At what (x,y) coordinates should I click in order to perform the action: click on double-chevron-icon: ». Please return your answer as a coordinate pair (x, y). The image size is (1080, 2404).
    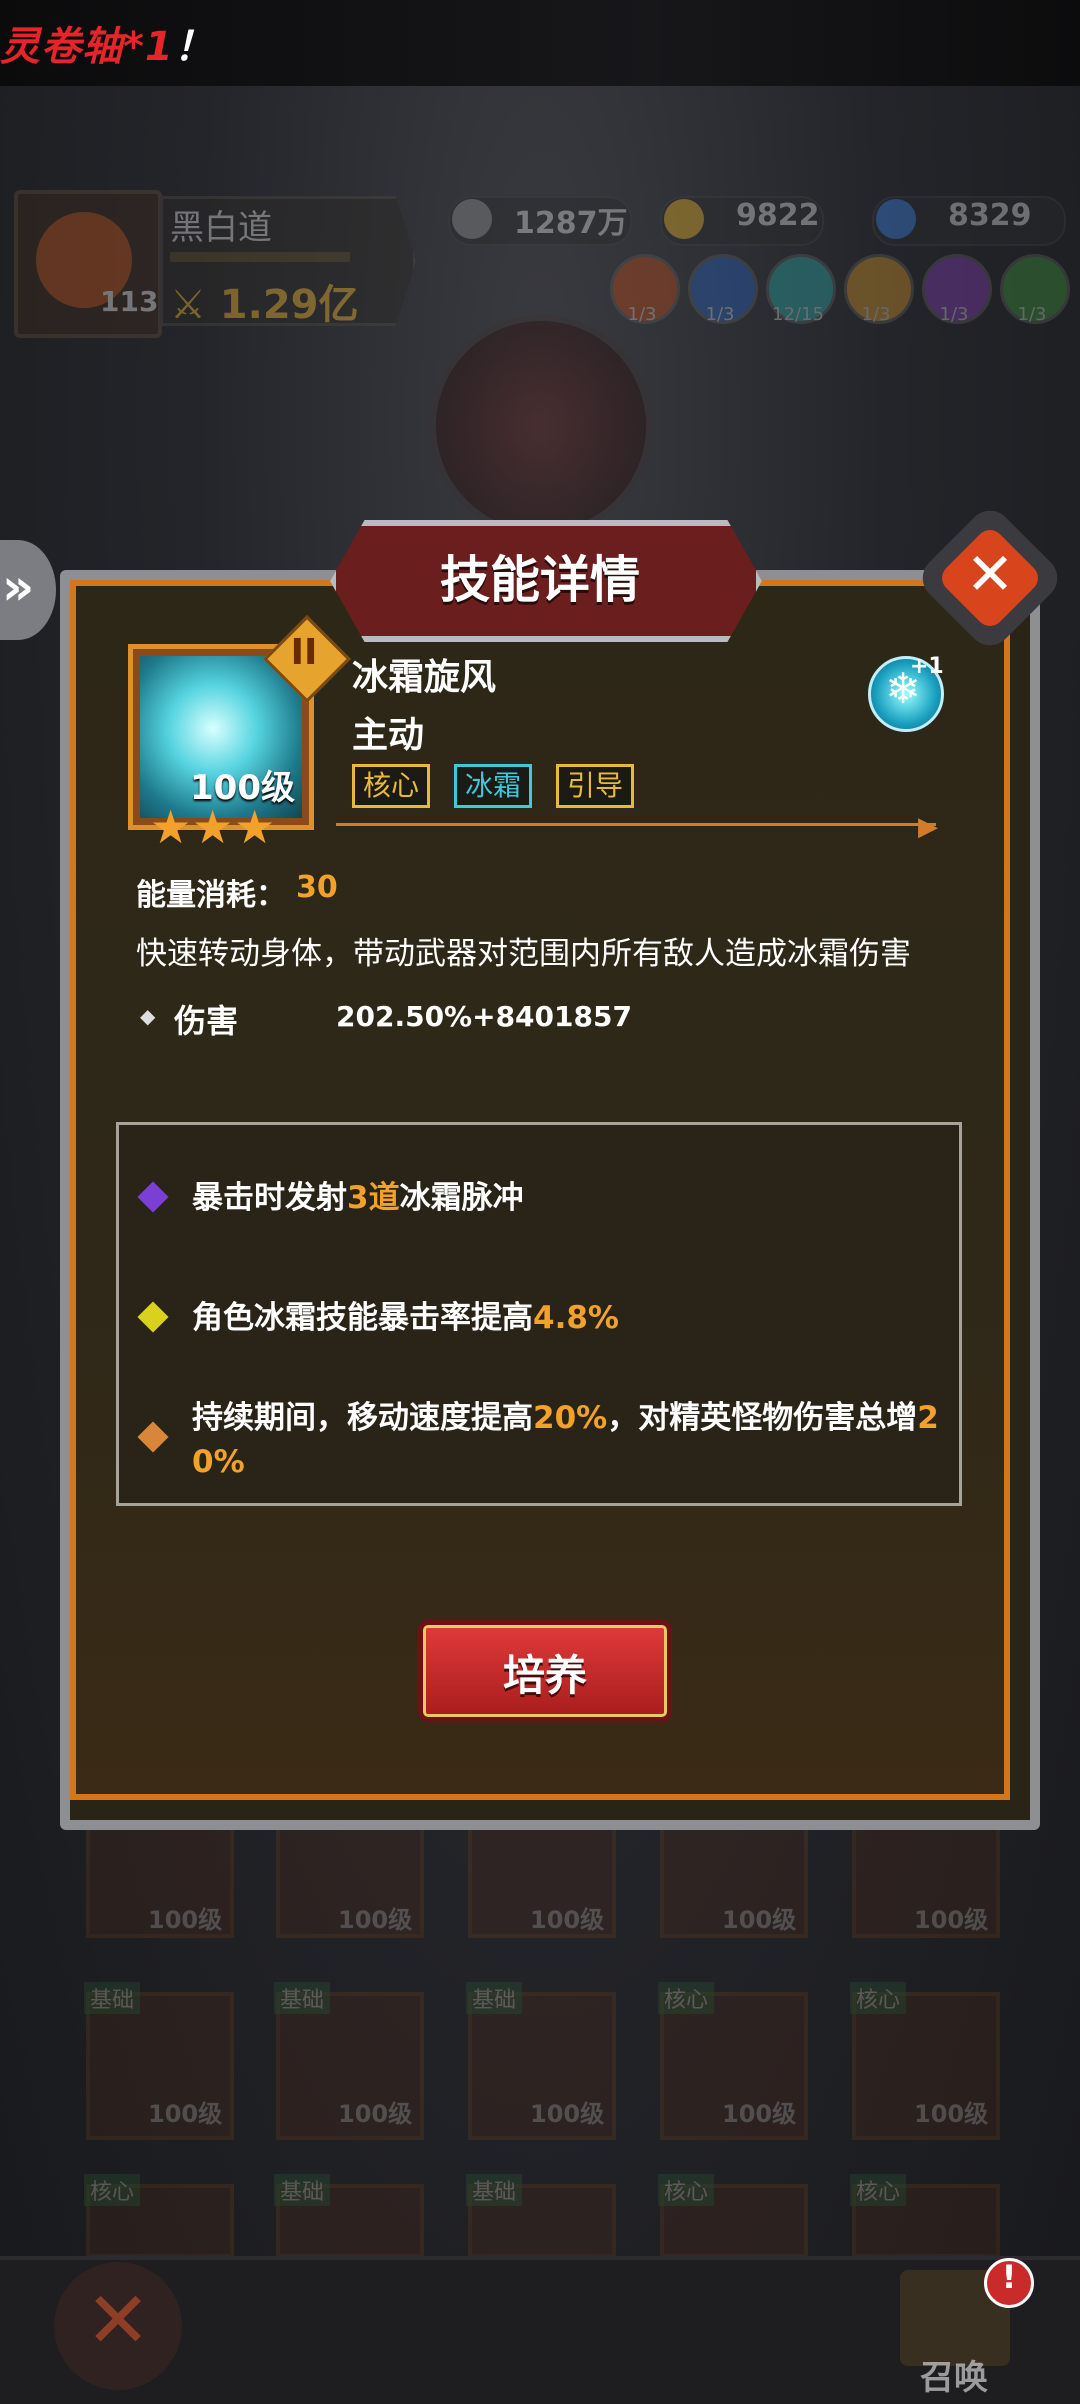
    Looking at the image, I should click on (18, 587).